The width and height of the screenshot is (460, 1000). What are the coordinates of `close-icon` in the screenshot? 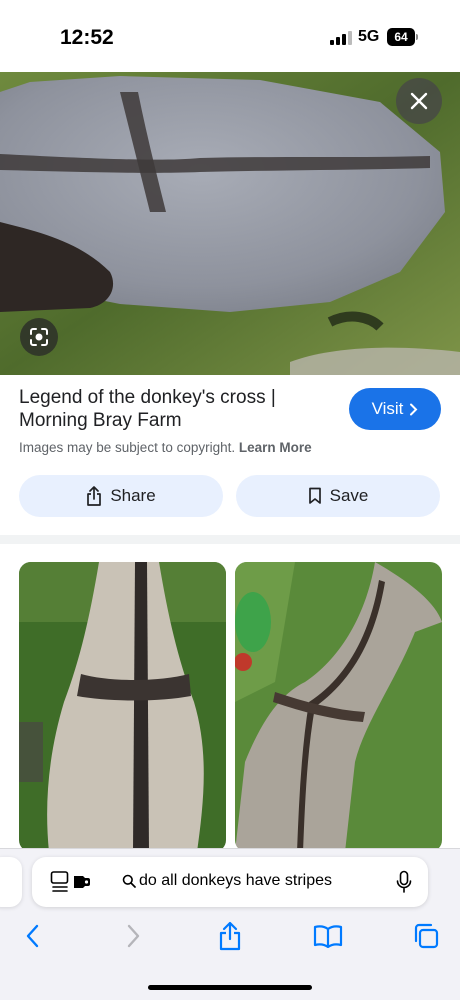 It's located at (419, 101).